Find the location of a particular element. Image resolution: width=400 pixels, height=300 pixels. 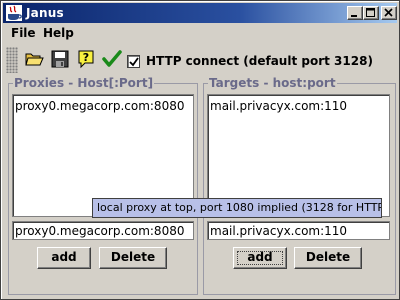

window-title: Janus is located at coordinates (45, 13).